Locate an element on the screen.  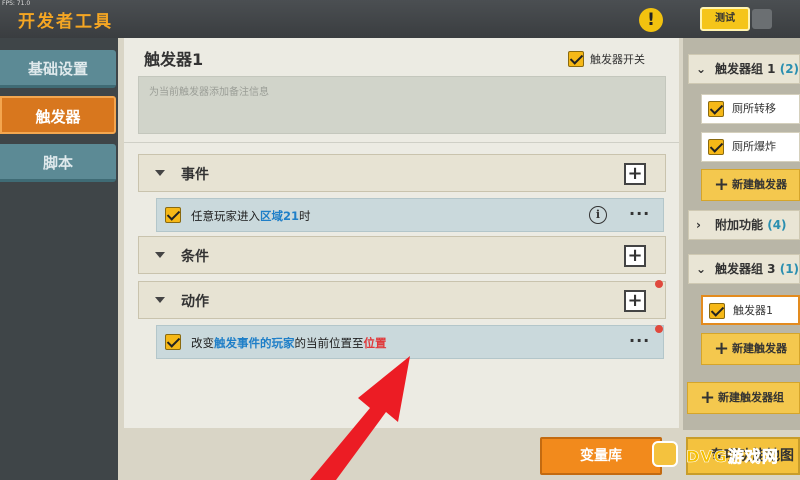
trigger-enable-switch: 触发器开关 is located at coordinates (606, 57).